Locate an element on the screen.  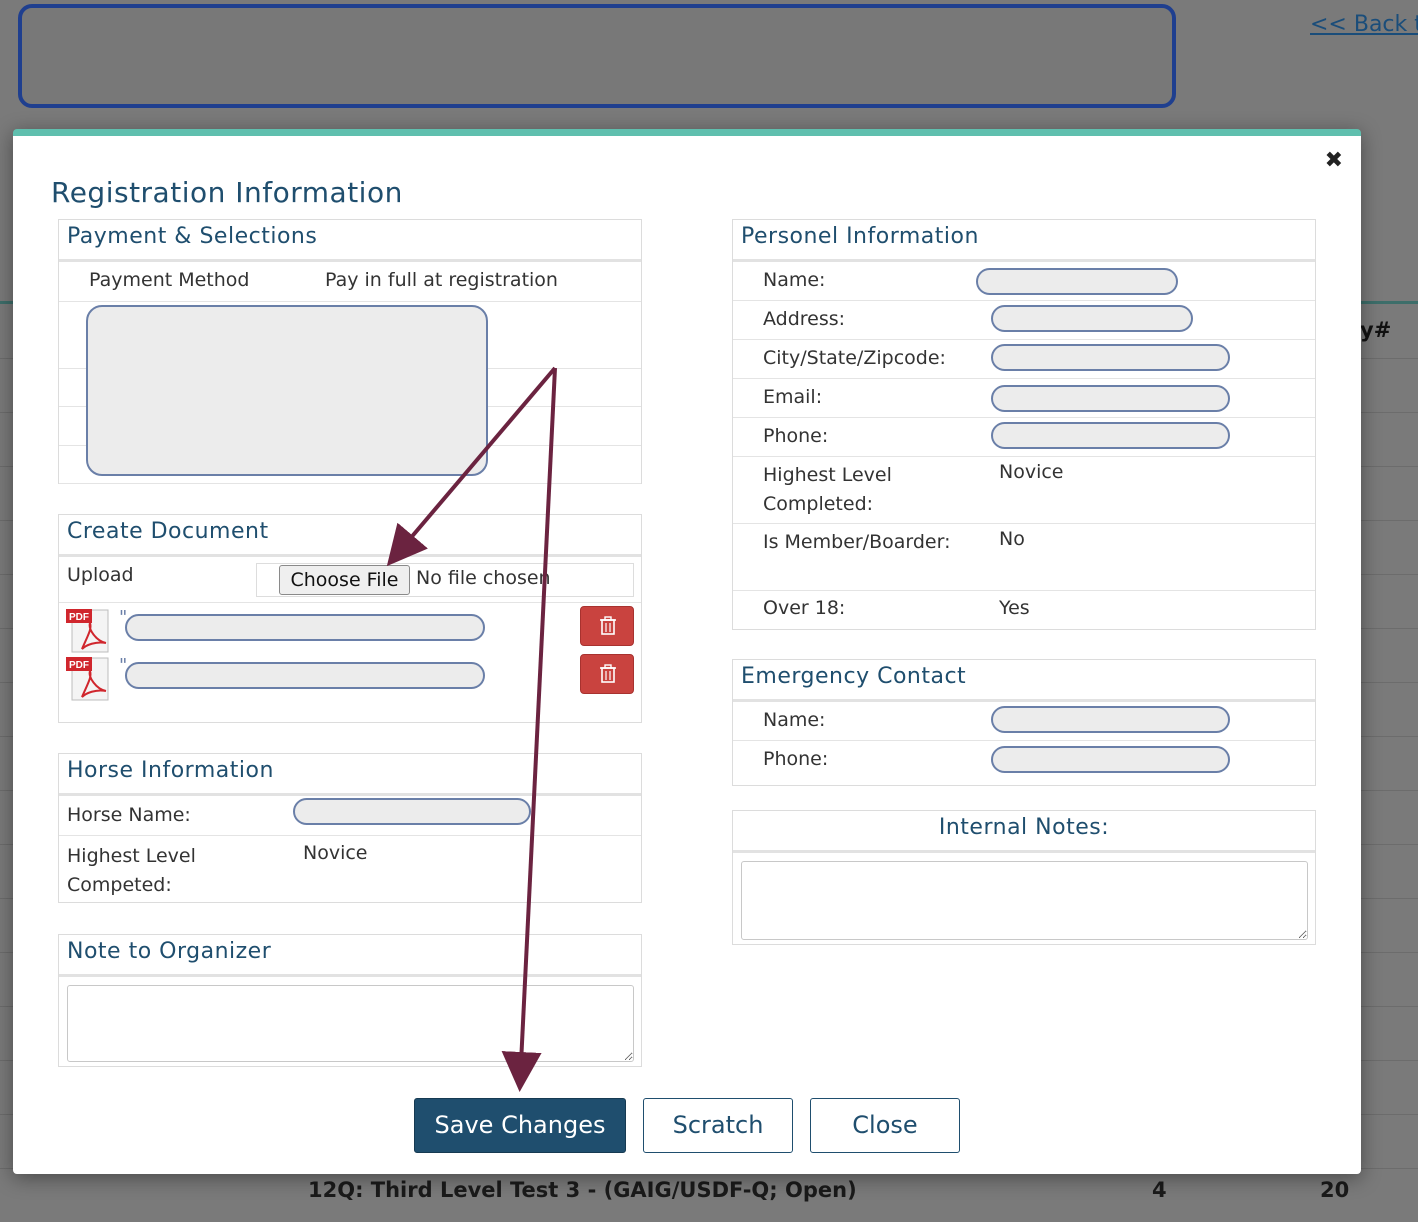
modal-title: Registration Information is located at coordinates (227, 192).